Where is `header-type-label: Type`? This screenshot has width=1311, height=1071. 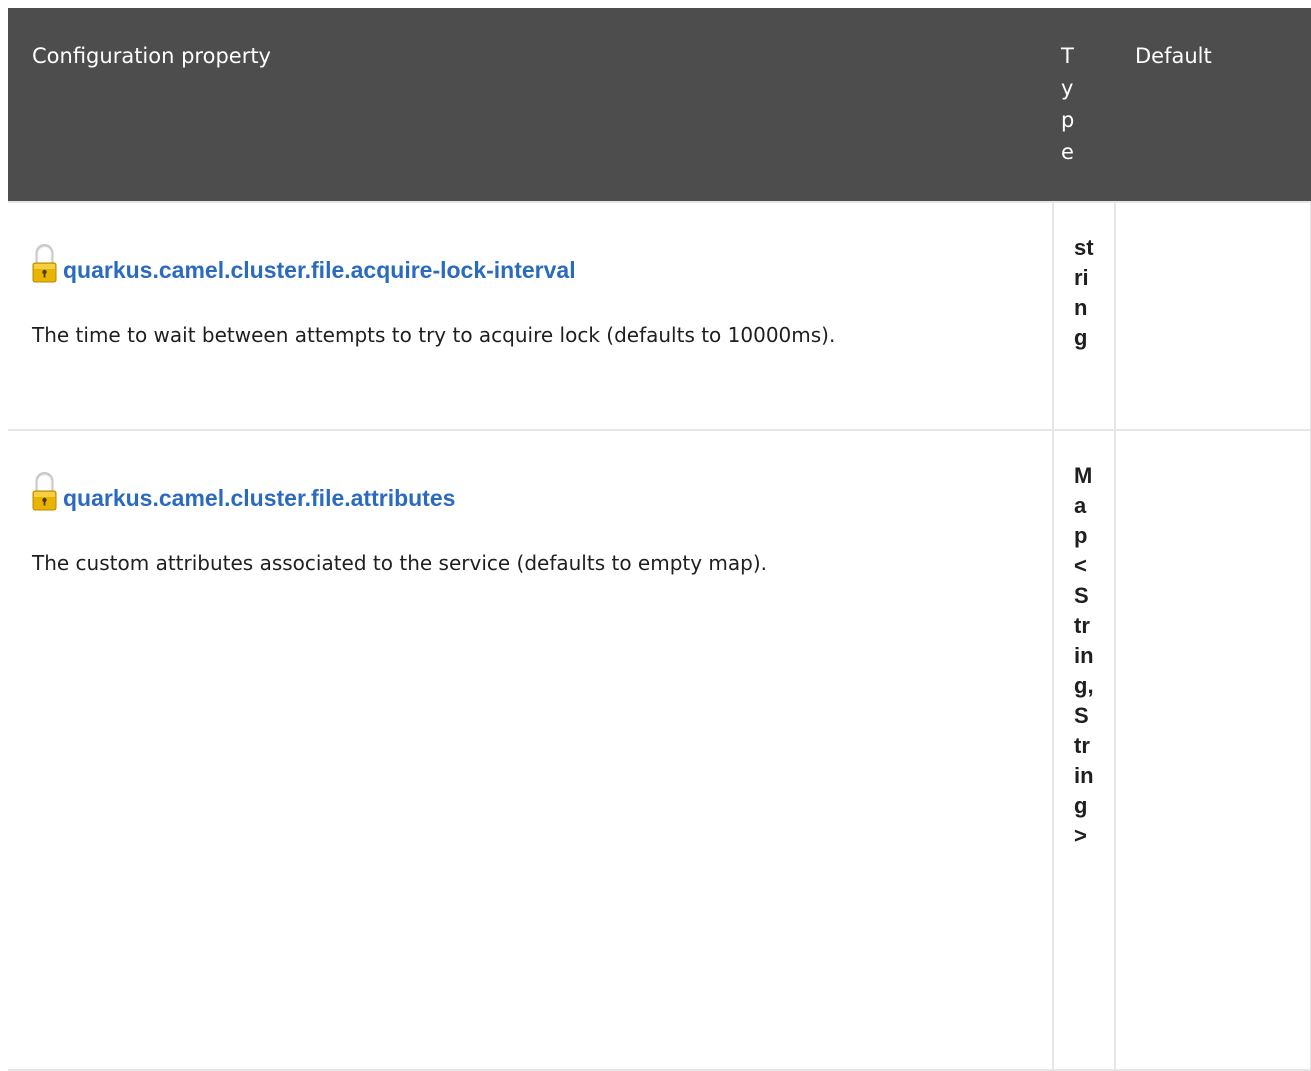 header-type-label: Type is located at coordinates (1068, 104).